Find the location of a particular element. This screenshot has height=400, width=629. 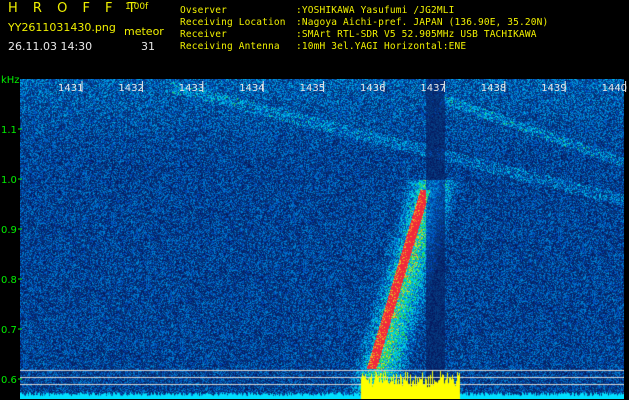

y-tick-label: 0.8 is located at coordinates (9, 280).